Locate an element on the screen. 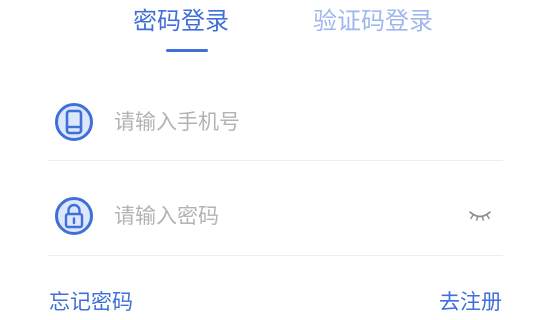 The height and width of the screenshot is (320, 549). register-link: 去注册 is located at coordinates (470, 302).